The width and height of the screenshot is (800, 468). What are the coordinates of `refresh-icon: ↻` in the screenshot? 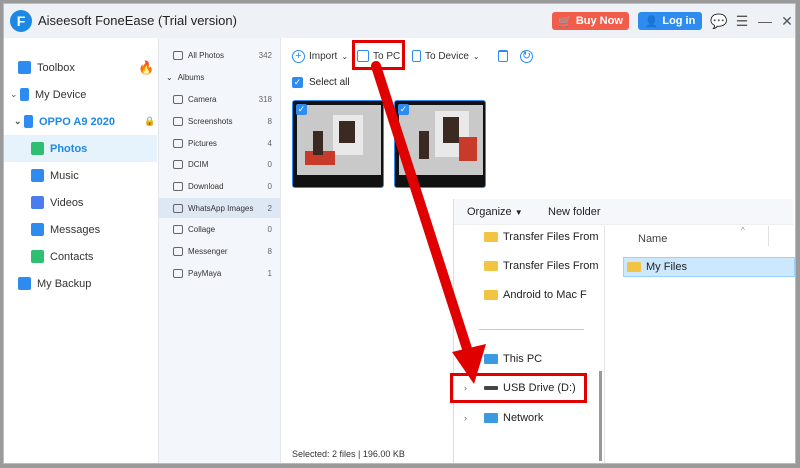 It's located at (526, 56).